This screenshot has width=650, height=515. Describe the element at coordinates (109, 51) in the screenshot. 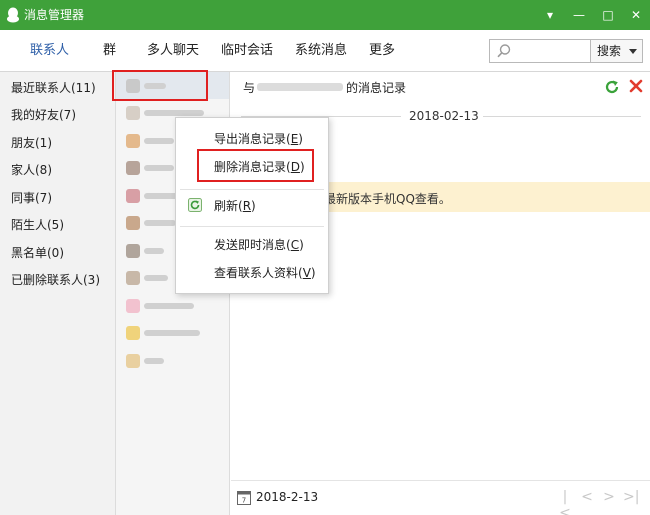

I see `tab-groups: 群` at that location.